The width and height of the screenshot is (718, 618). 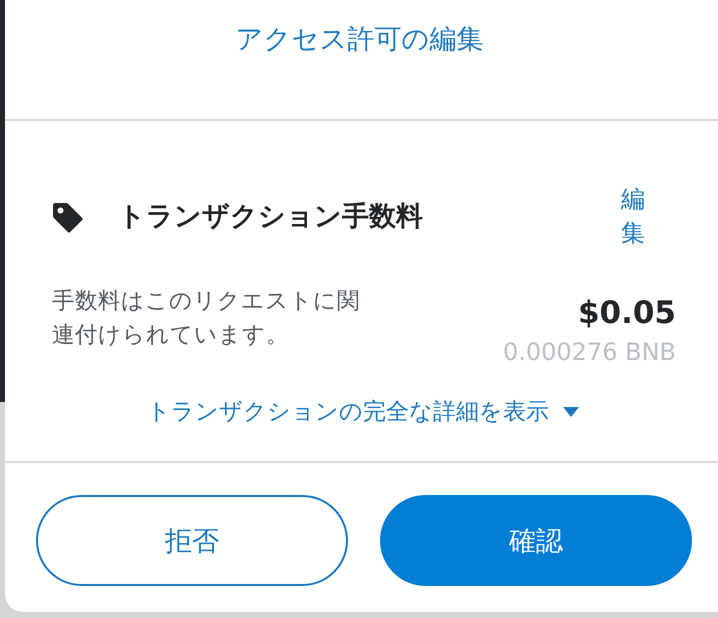 What do you see at coordinates (536, 540) in the screenshot?
I see `confirm-button: 確認` at bounding box center [536, 540].